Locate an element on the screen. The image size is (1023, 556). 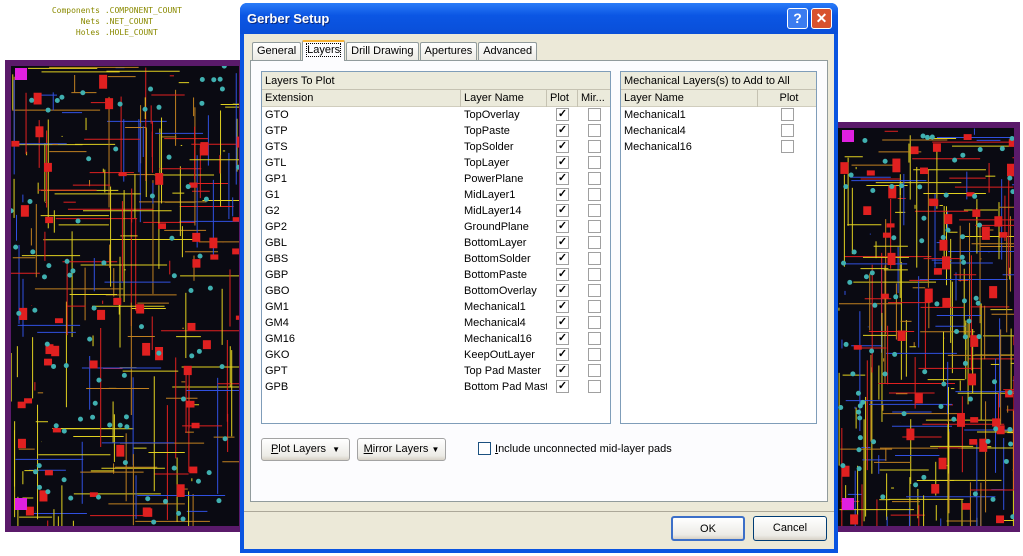
help-button: ? is located at coordinates (797, 18).